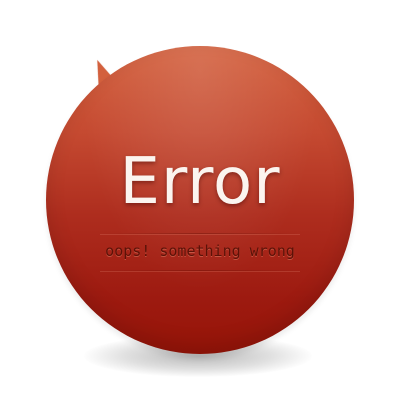 The image size is (400, 400). I want to click on error-title: Error, so click(200, 182).